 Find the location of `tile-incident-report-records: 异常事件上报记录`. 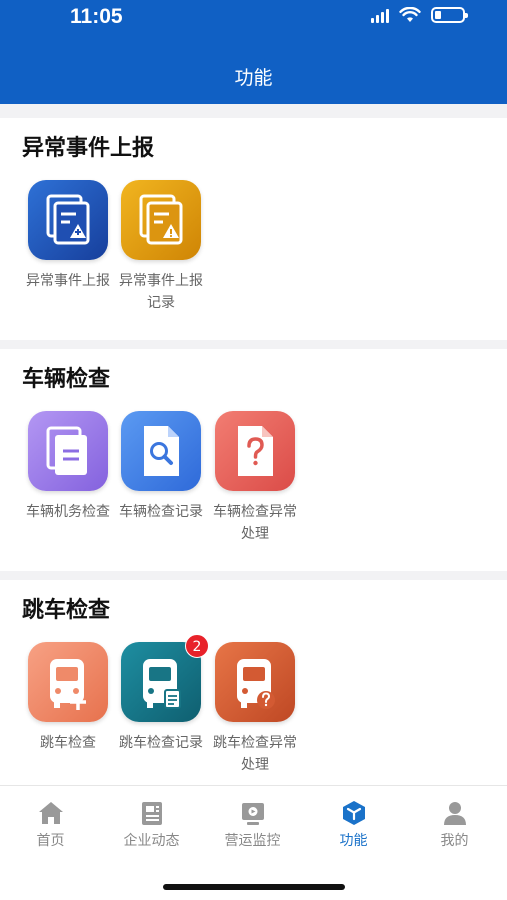

tile-incident-report-records: 异常事件上报记录 is located at coordinates (161, 247).